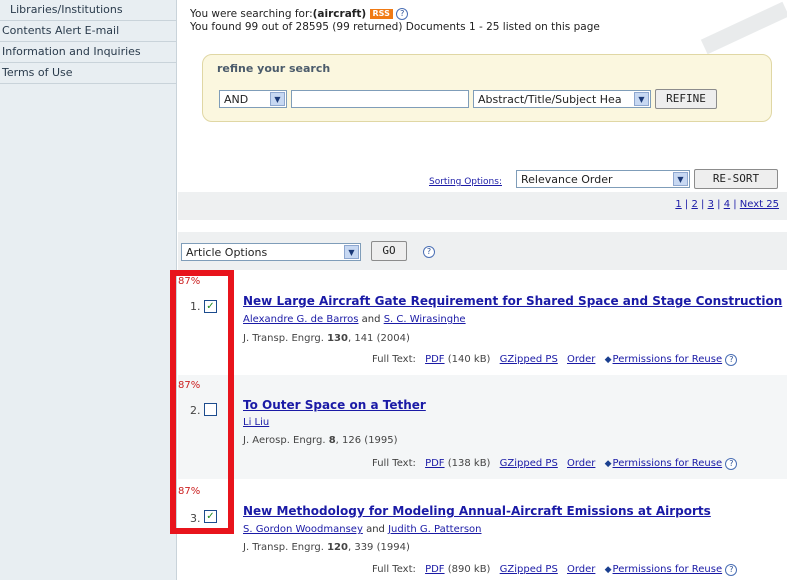 This screenshot has height=580, width=787. I want to click on result-citation: J. Transp. Engrg. 120, 339 (1994), so click(326, 547).